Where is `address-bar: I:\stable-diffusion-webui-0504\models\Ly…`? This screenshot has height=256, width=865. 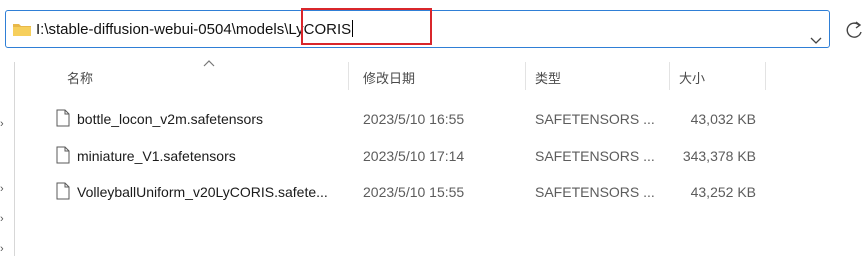 address-bar: I:\stable-diffusion-webui-0504\models\Ly… is located at coordinates (417, 29).